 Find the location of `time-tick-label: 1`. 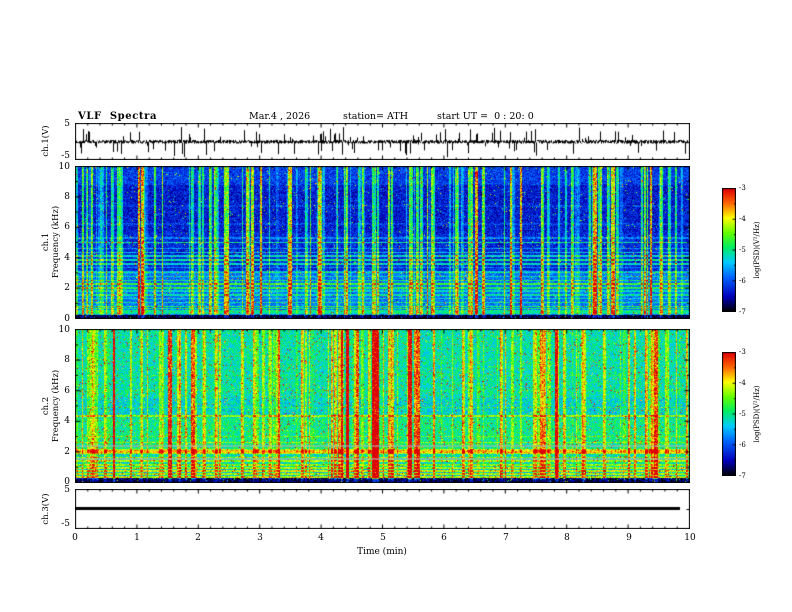

time-tick-label: 1 is located at coordinates (137, 538).